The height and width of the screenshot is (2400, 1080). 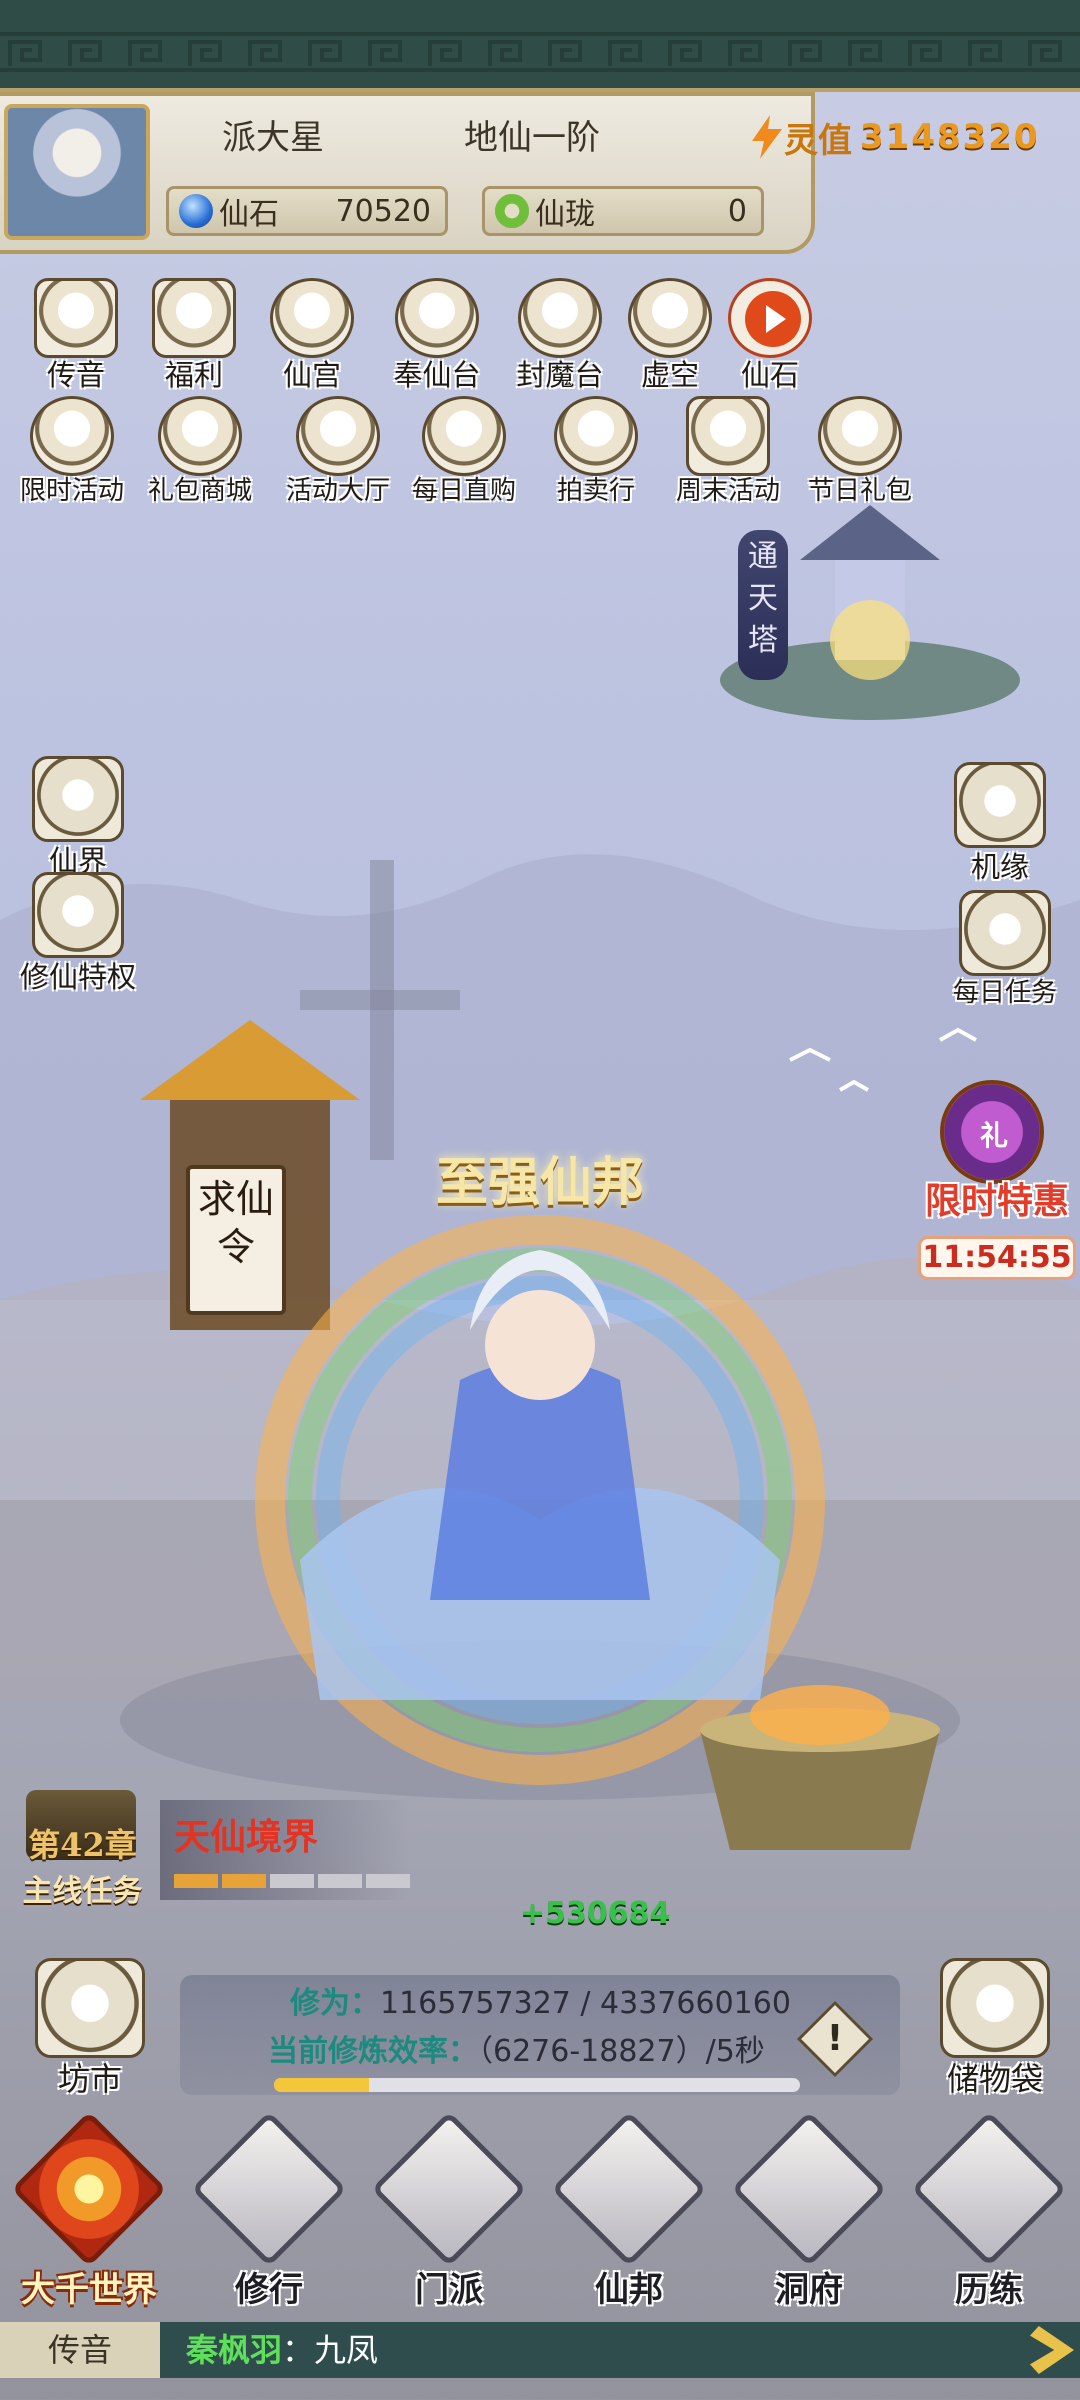 What do you see at coordinates (246, 1837) in the screenshot?
I see `realm-name: 天仙境界` at bounding box center [246, 1837].